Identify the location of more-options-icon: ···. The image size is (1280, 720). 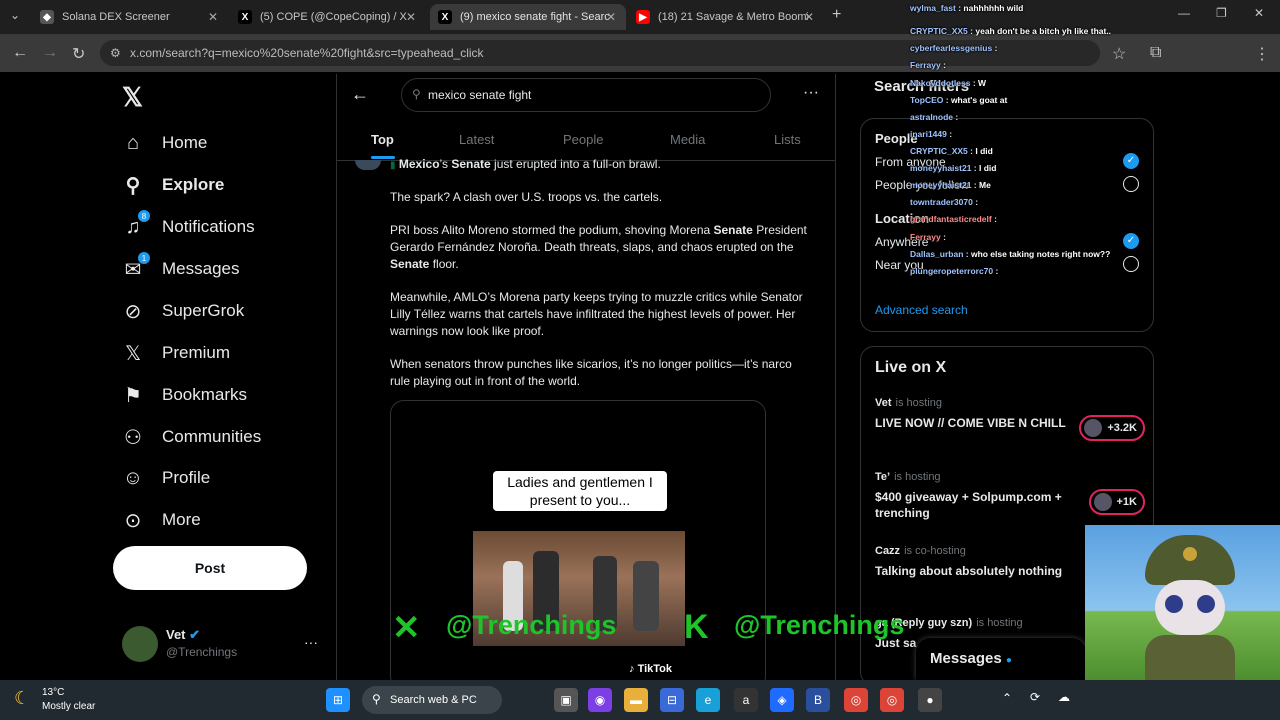
(811, 93).